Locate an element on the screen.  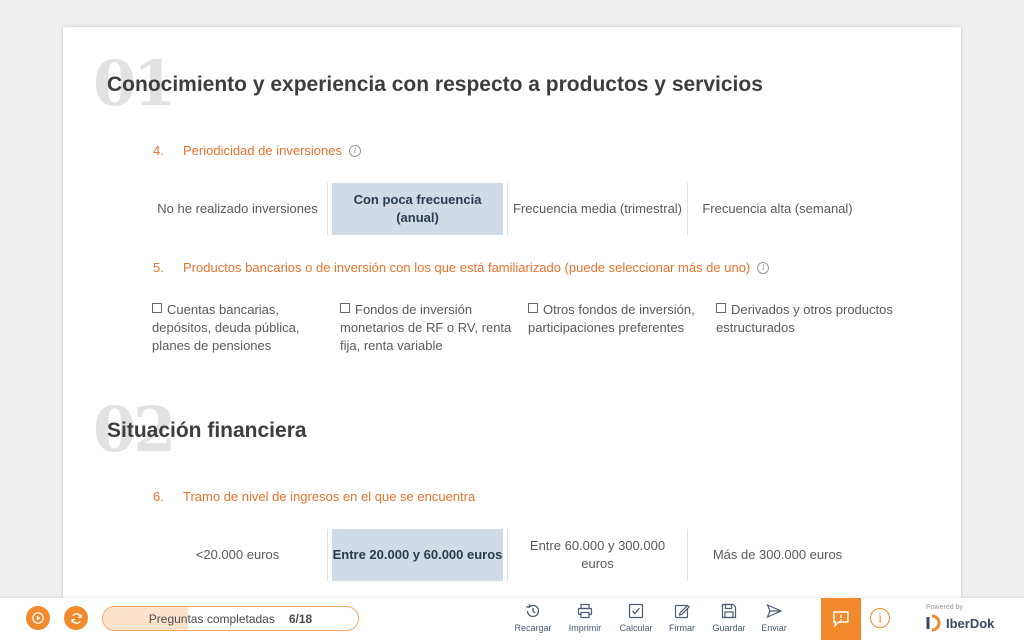
send-label: Enviar is located at coordinates (774, 628).